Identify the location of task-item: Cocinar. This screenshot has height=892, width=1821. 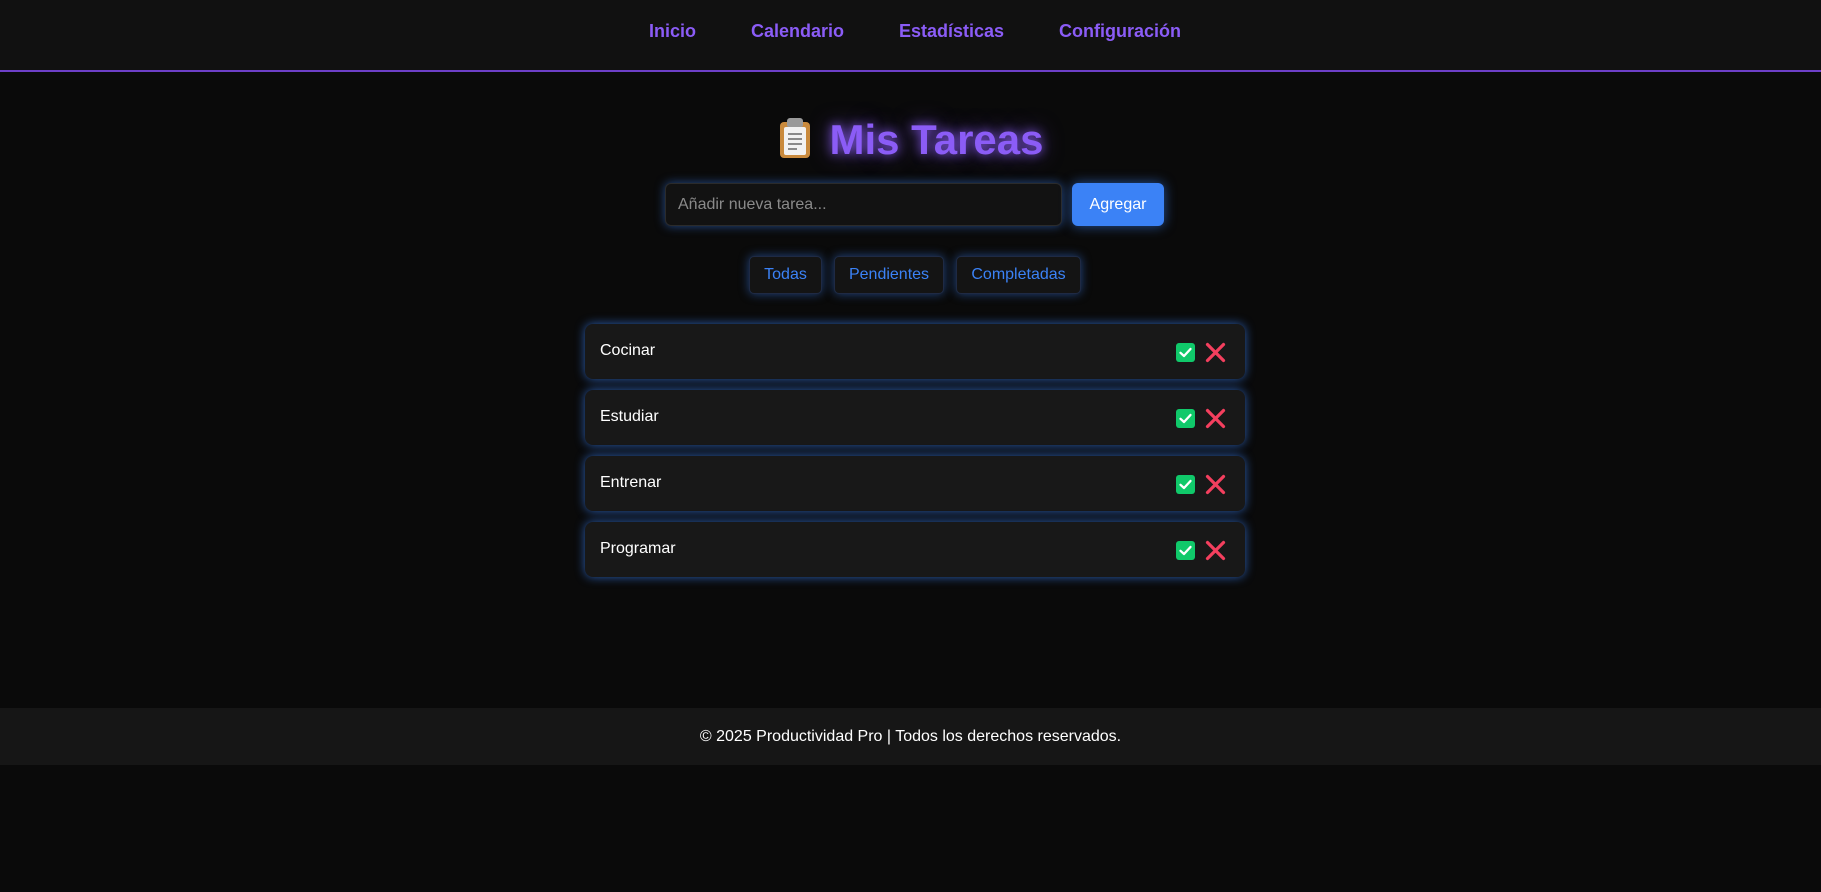
(915, 351).